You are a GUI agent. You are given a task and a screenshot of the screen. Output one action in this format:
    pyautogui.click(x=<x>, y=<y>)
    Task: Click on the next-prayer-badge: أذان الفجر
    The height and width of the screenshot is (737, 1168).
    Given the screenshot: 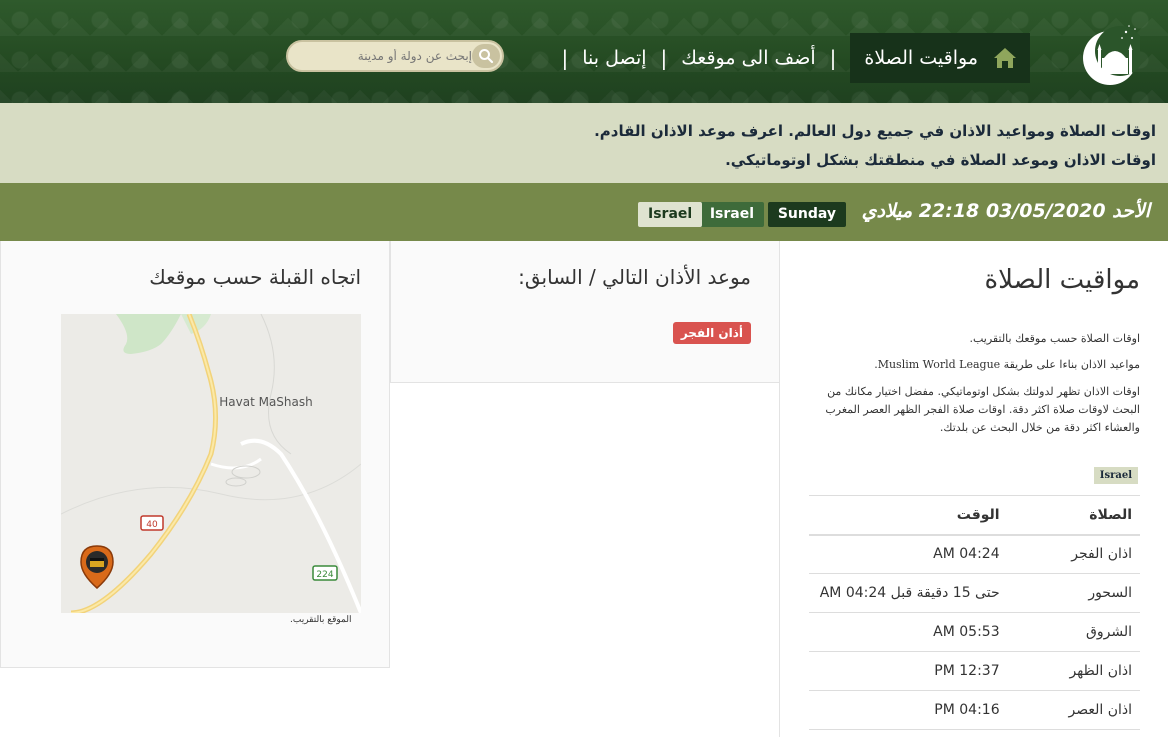 What is the action you would take?
    pyautogui.click(x=711, y=333)
    